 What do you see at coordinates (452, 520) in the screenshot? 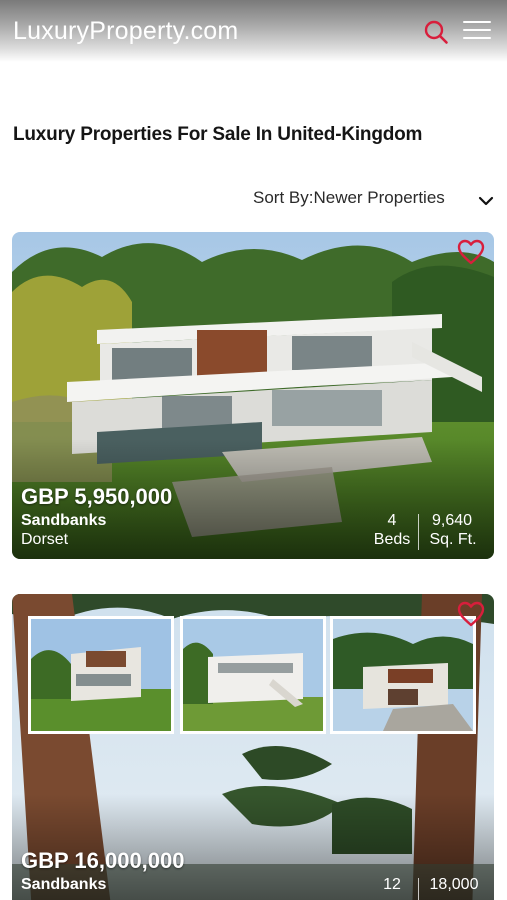
I see `area-value: 9,640` at bounding box center [452, 520].